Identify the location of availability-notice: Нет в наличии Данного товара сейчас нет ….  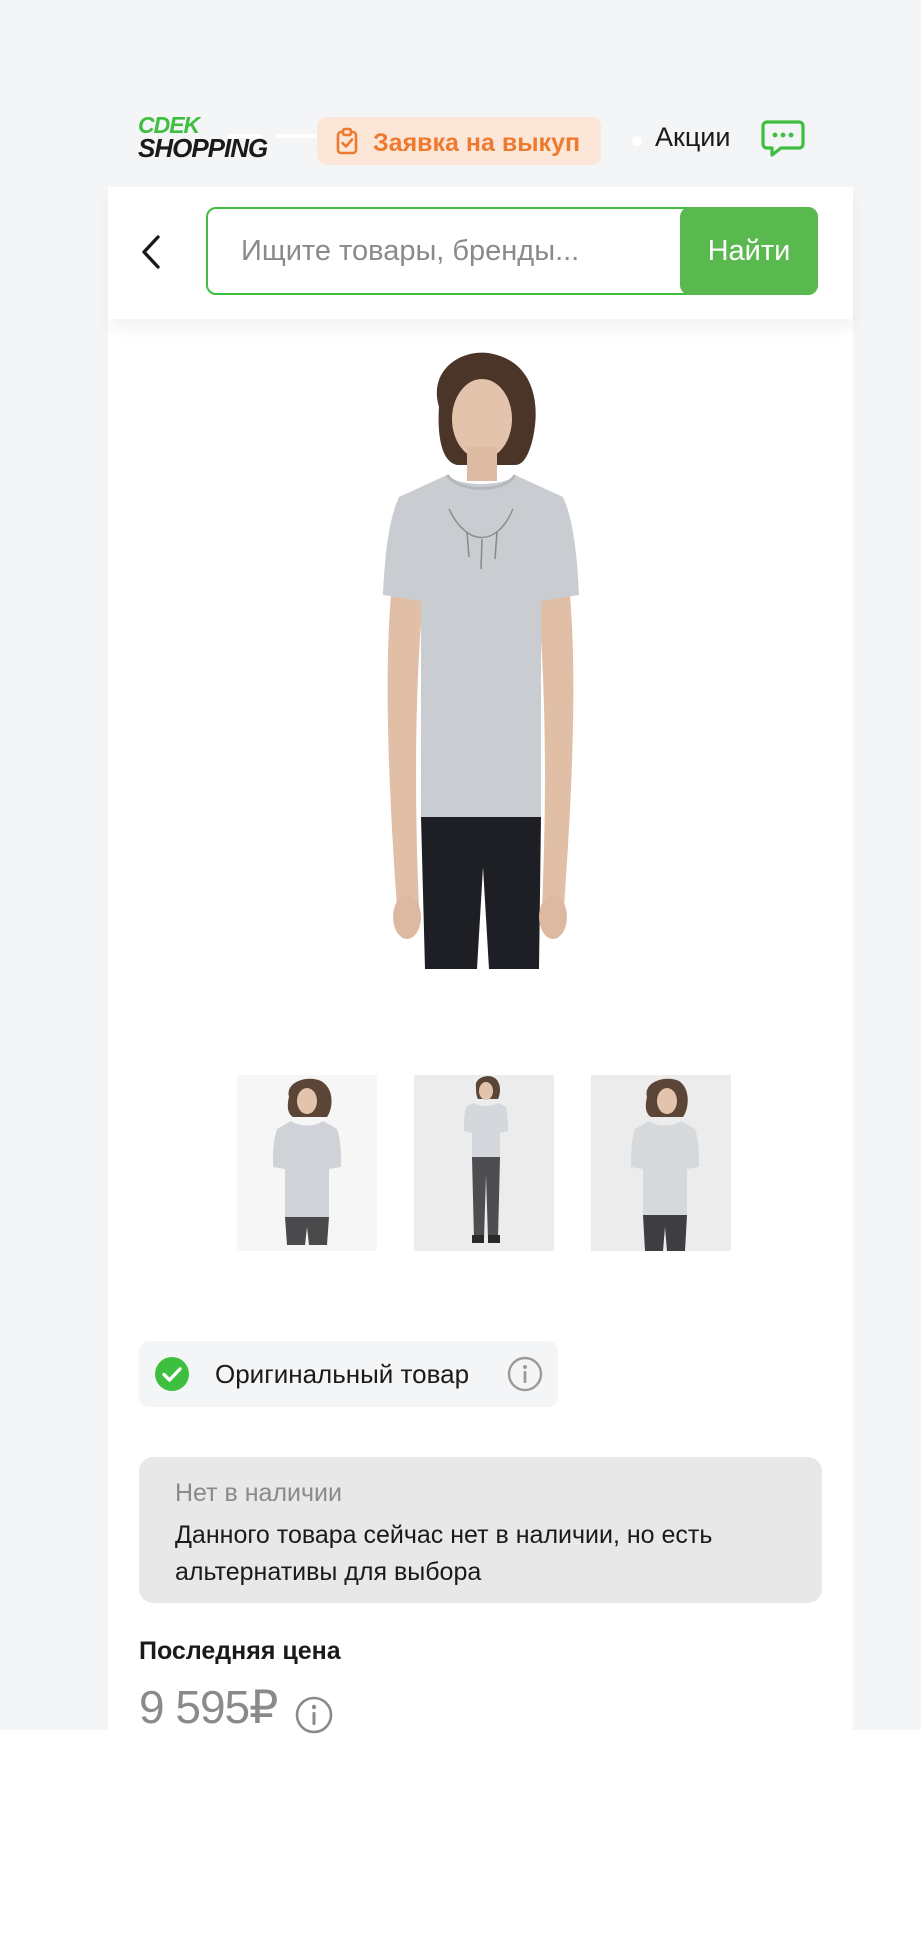
(480, 1530).